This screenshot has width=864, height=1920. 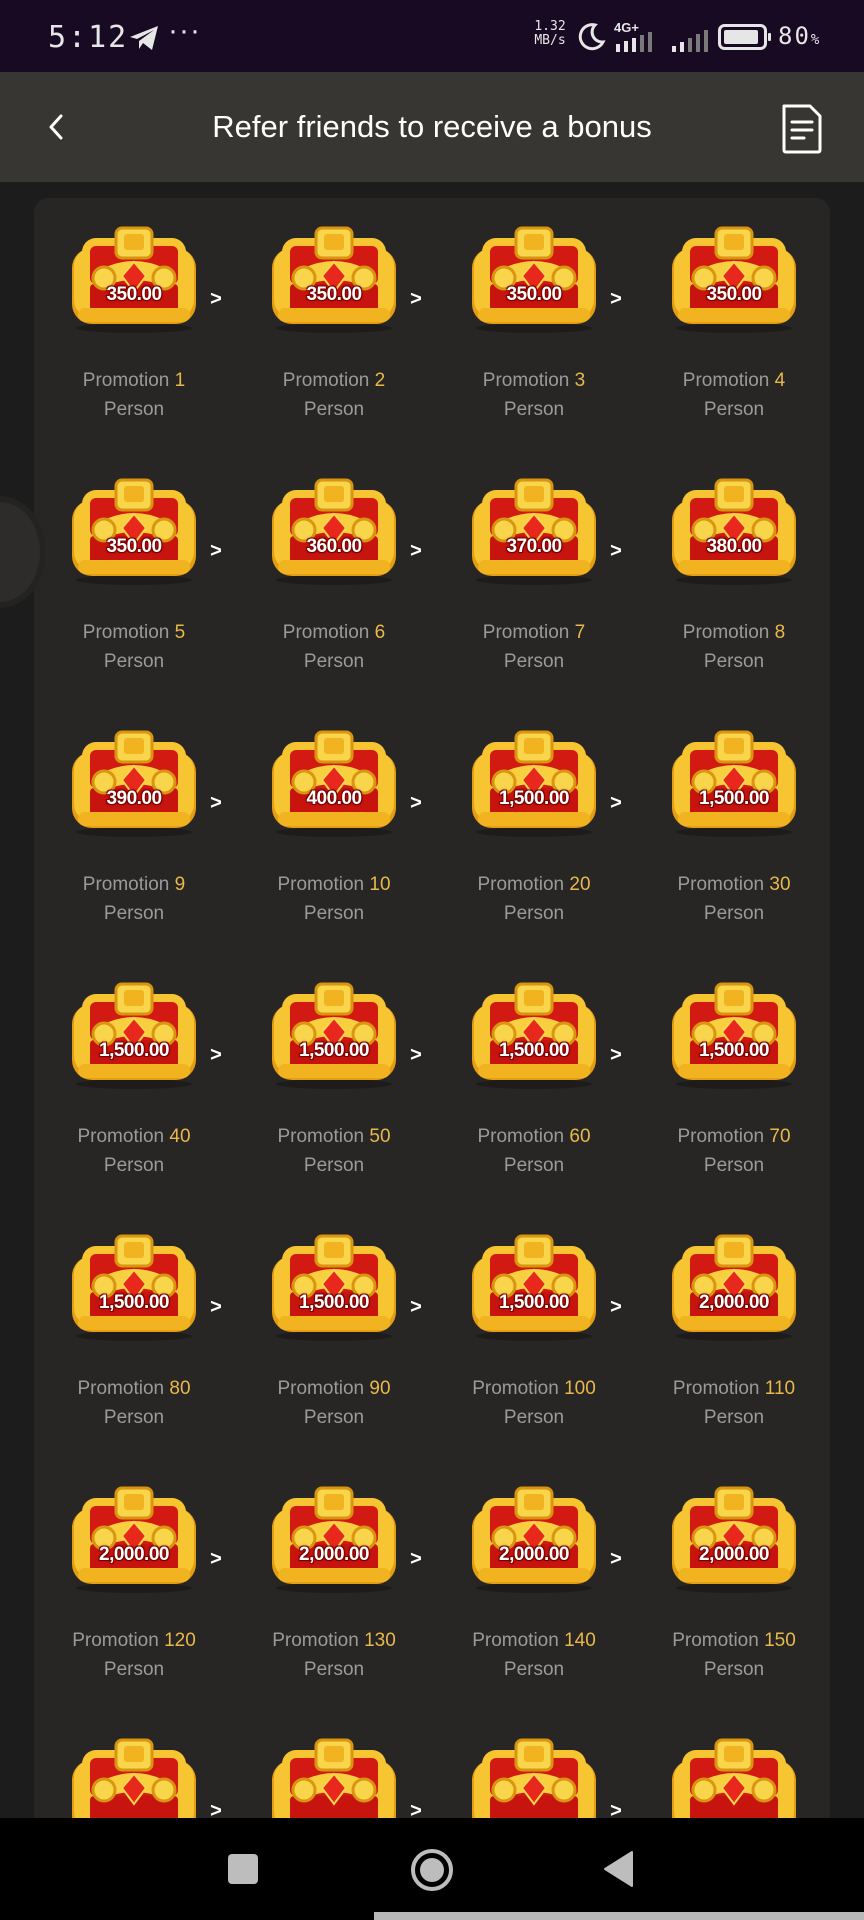 What do you see at coordinates (534, 1583) in the screenshot?
I see `reward-tier: 2,000.00 Promotion 140 Person` at bounding box center [534, 1583].